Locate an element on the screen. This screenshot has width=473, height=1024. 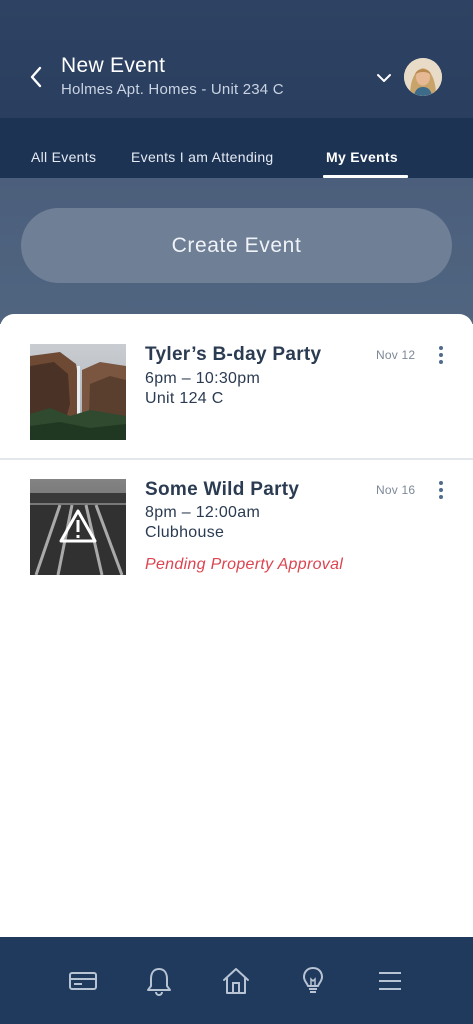
event-date: Nov 16 is located at coordinates (396, 490).